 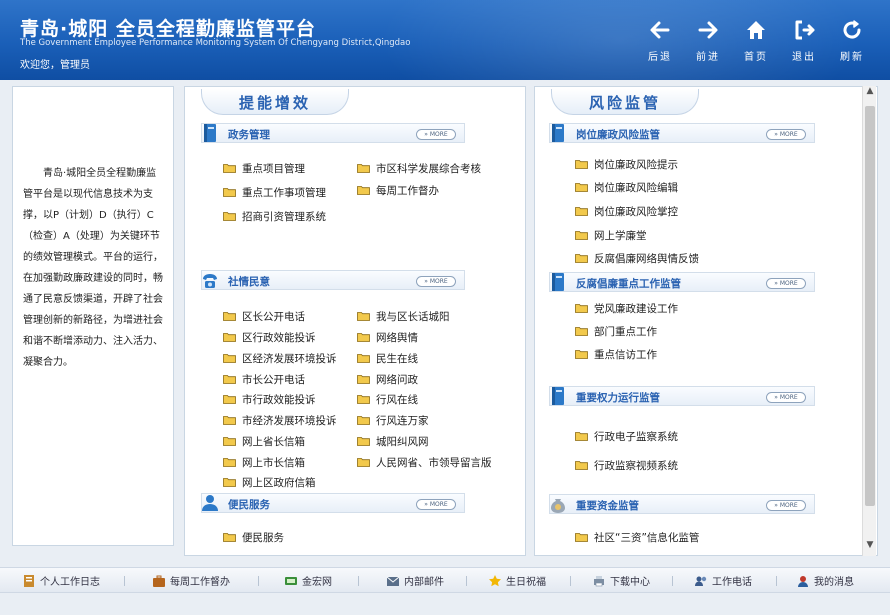 What do you see at coordinates (436, 504) in the screenshot?
I see `more-button-convenience-service: » MORE` at bounding box center [436, 504].